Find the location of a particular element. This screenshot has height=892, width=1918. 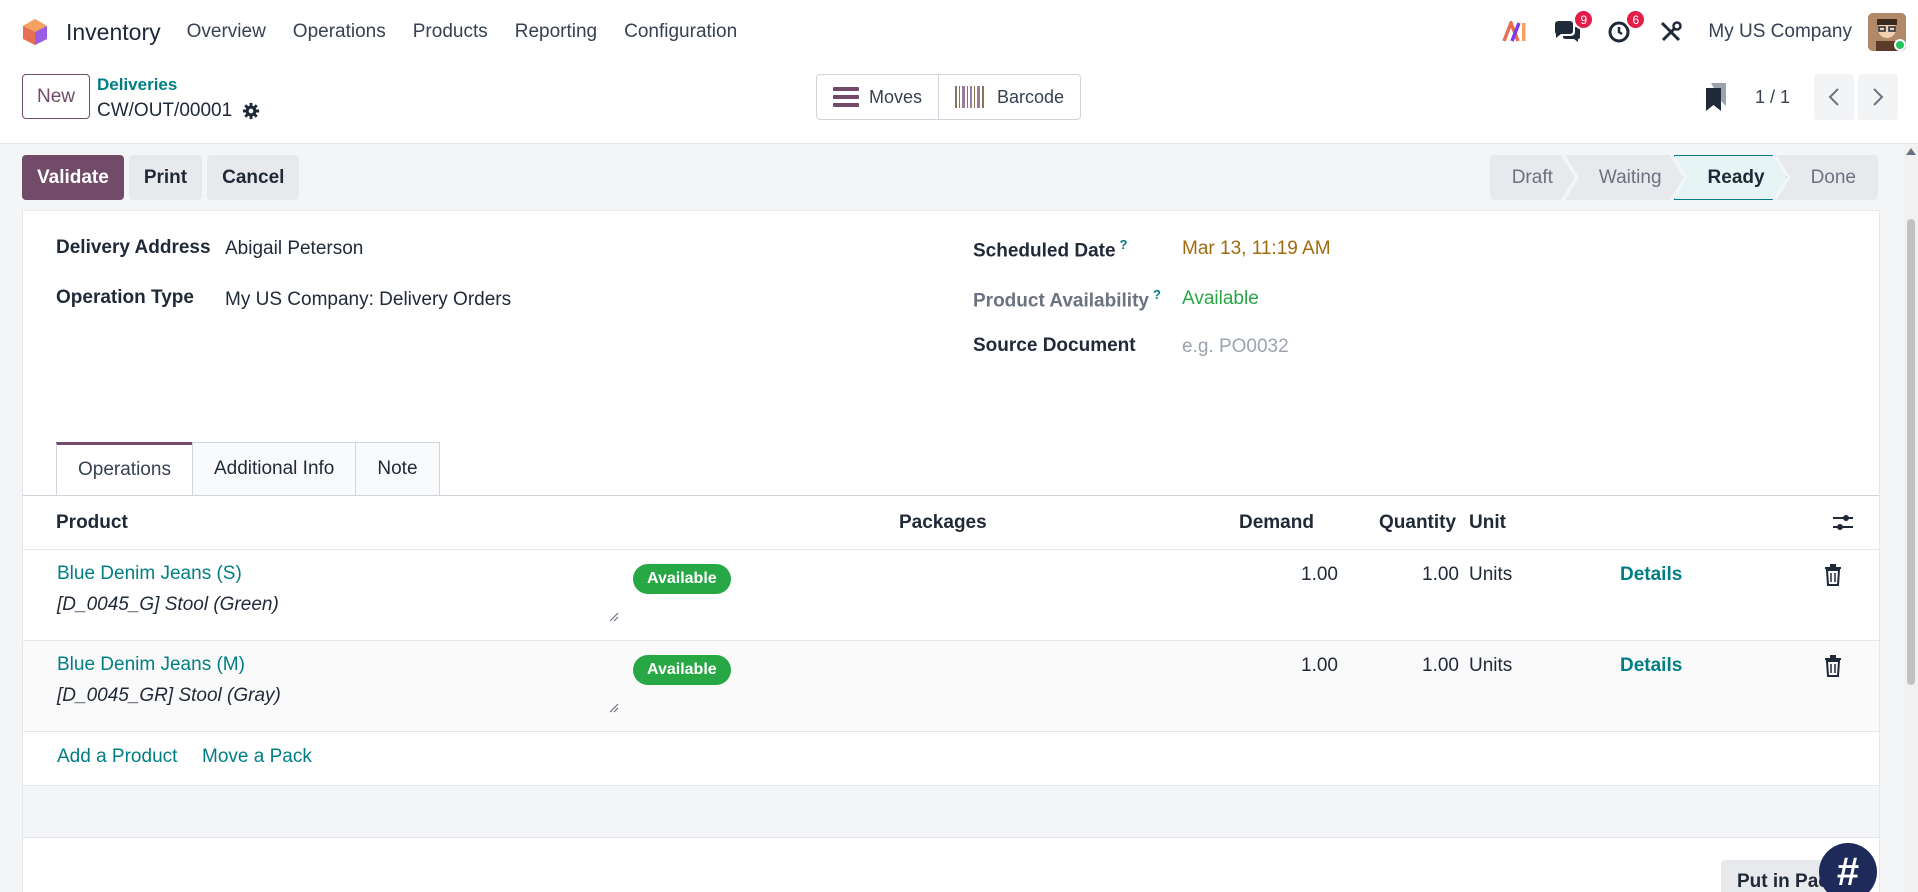

pager-previous-button is located at coordinates (1834, 97).